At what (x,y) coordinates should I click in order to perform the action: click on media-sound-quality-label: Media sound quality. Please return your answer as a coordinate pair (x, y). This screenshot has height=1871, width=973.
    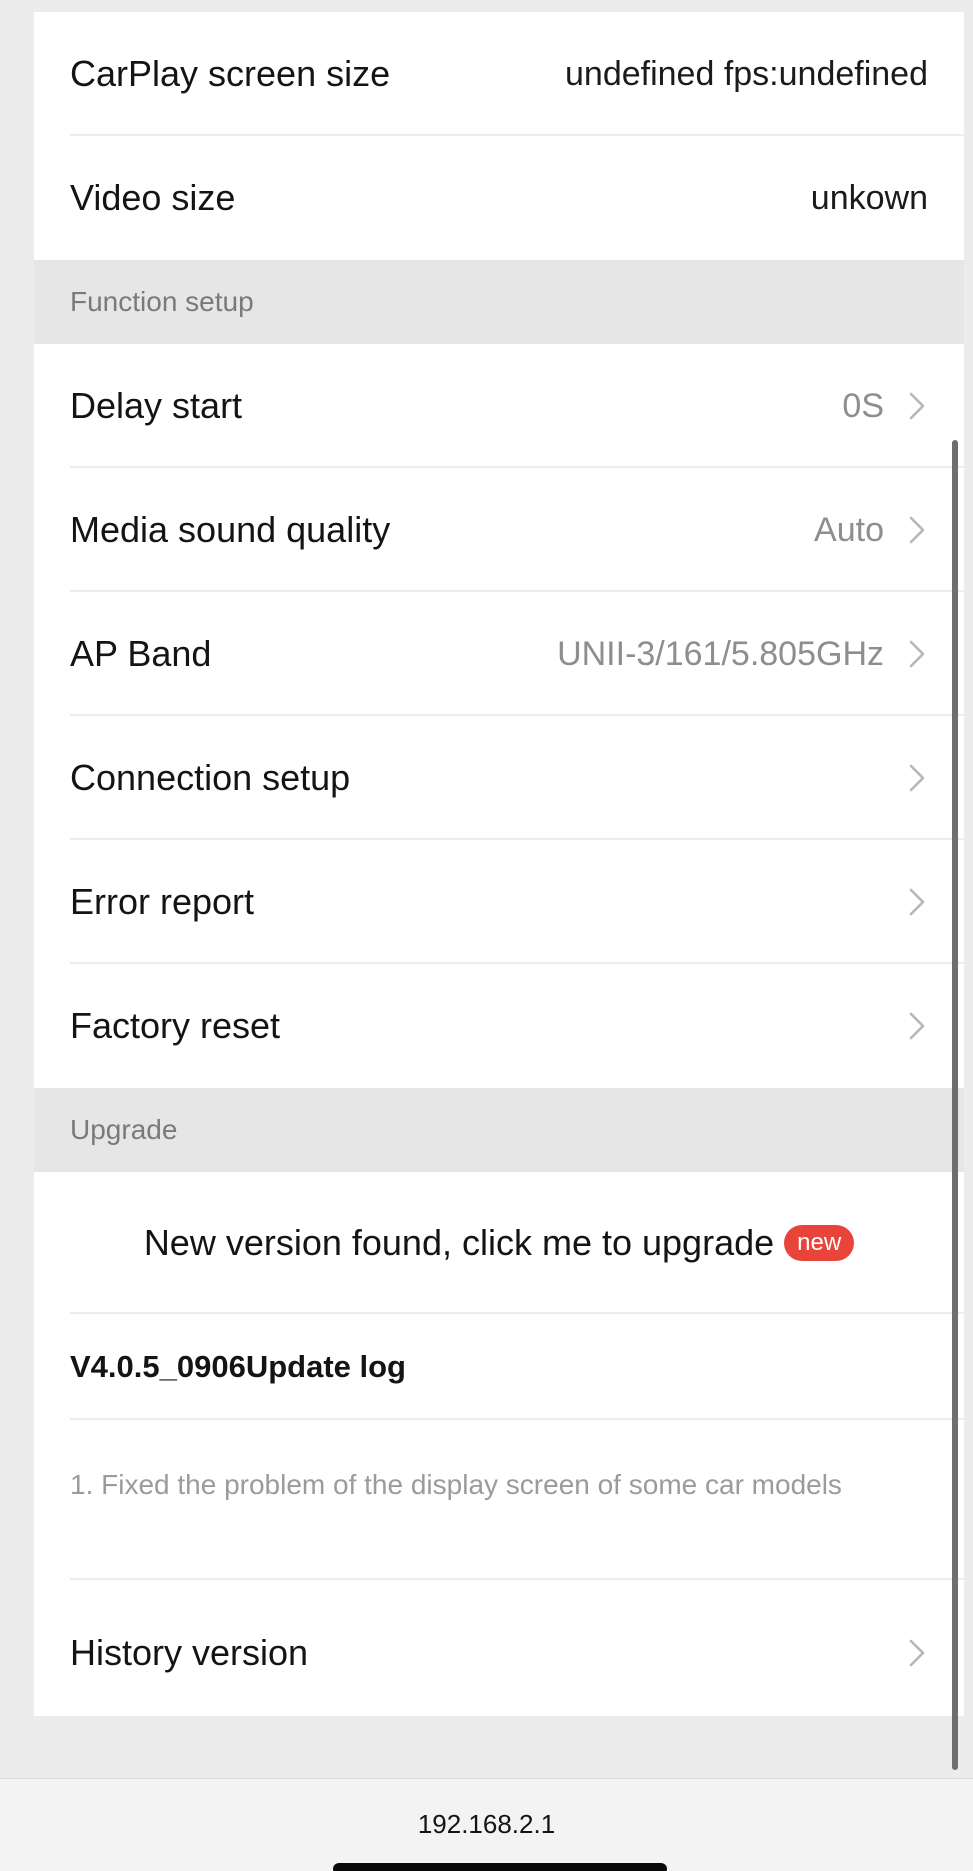
    Looking at the image, I should click on (230, 529).